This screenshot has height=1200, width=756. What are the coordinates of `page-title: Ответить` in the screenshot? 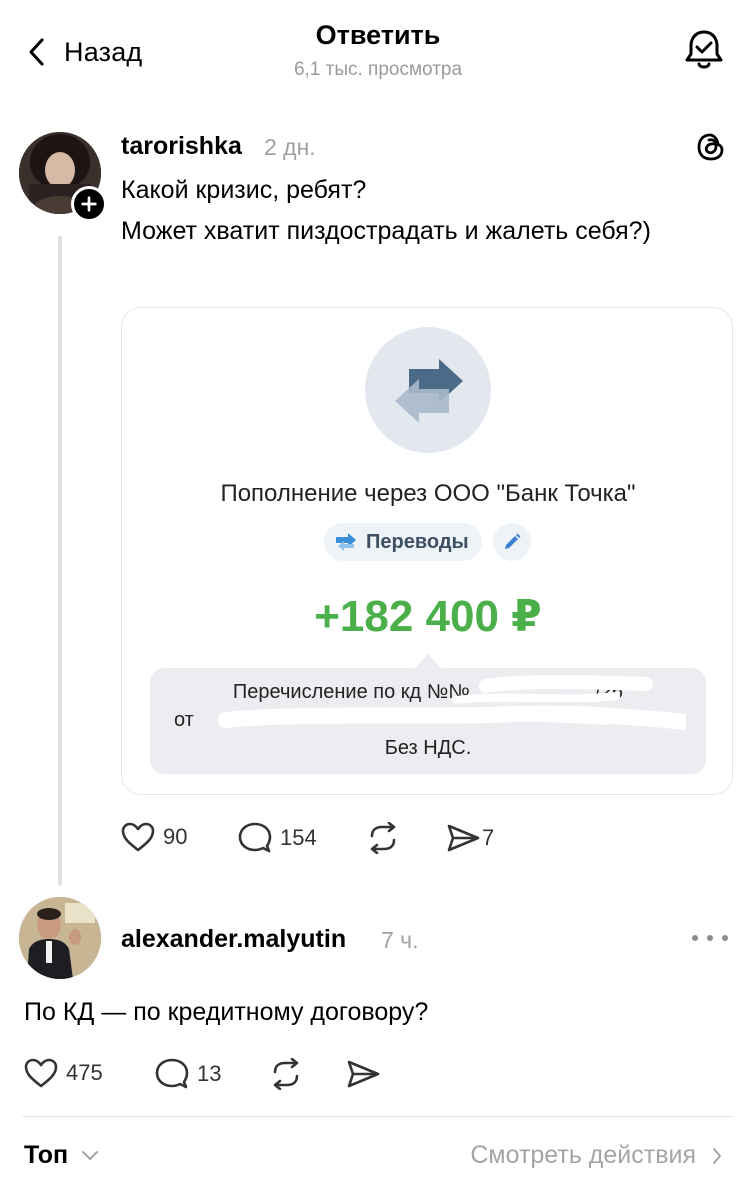 It's located at (378, 35).